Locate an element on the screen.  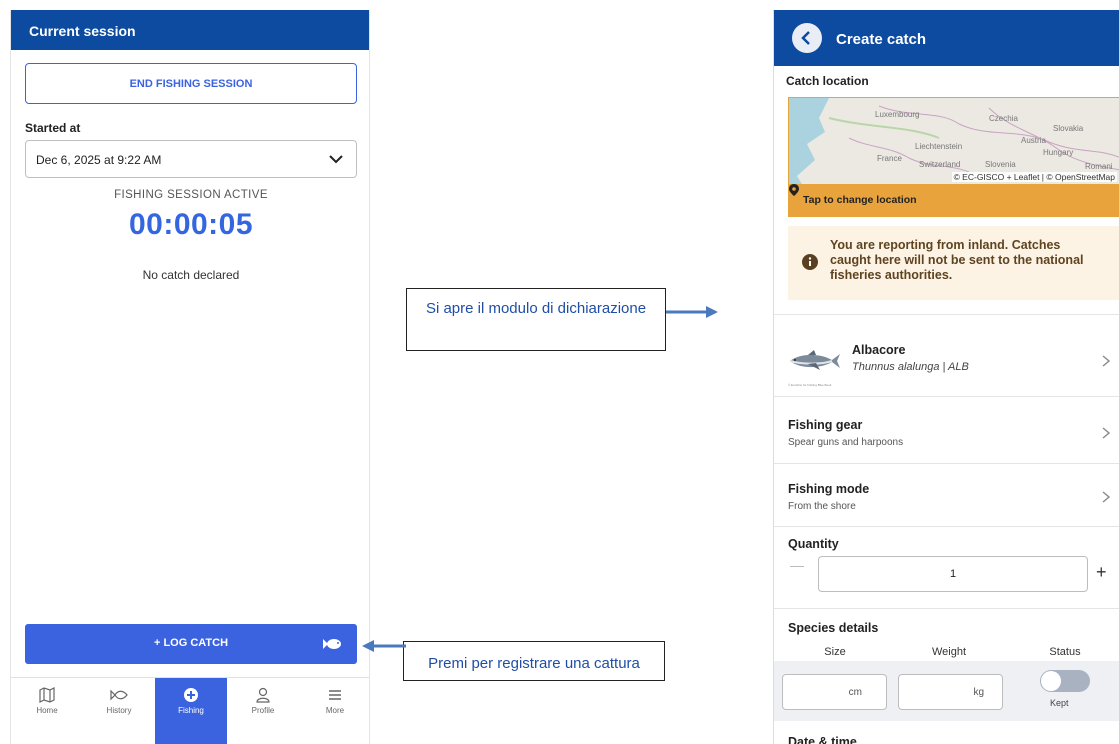
date-time-label: Date & time is located at coordinates (822, 739).